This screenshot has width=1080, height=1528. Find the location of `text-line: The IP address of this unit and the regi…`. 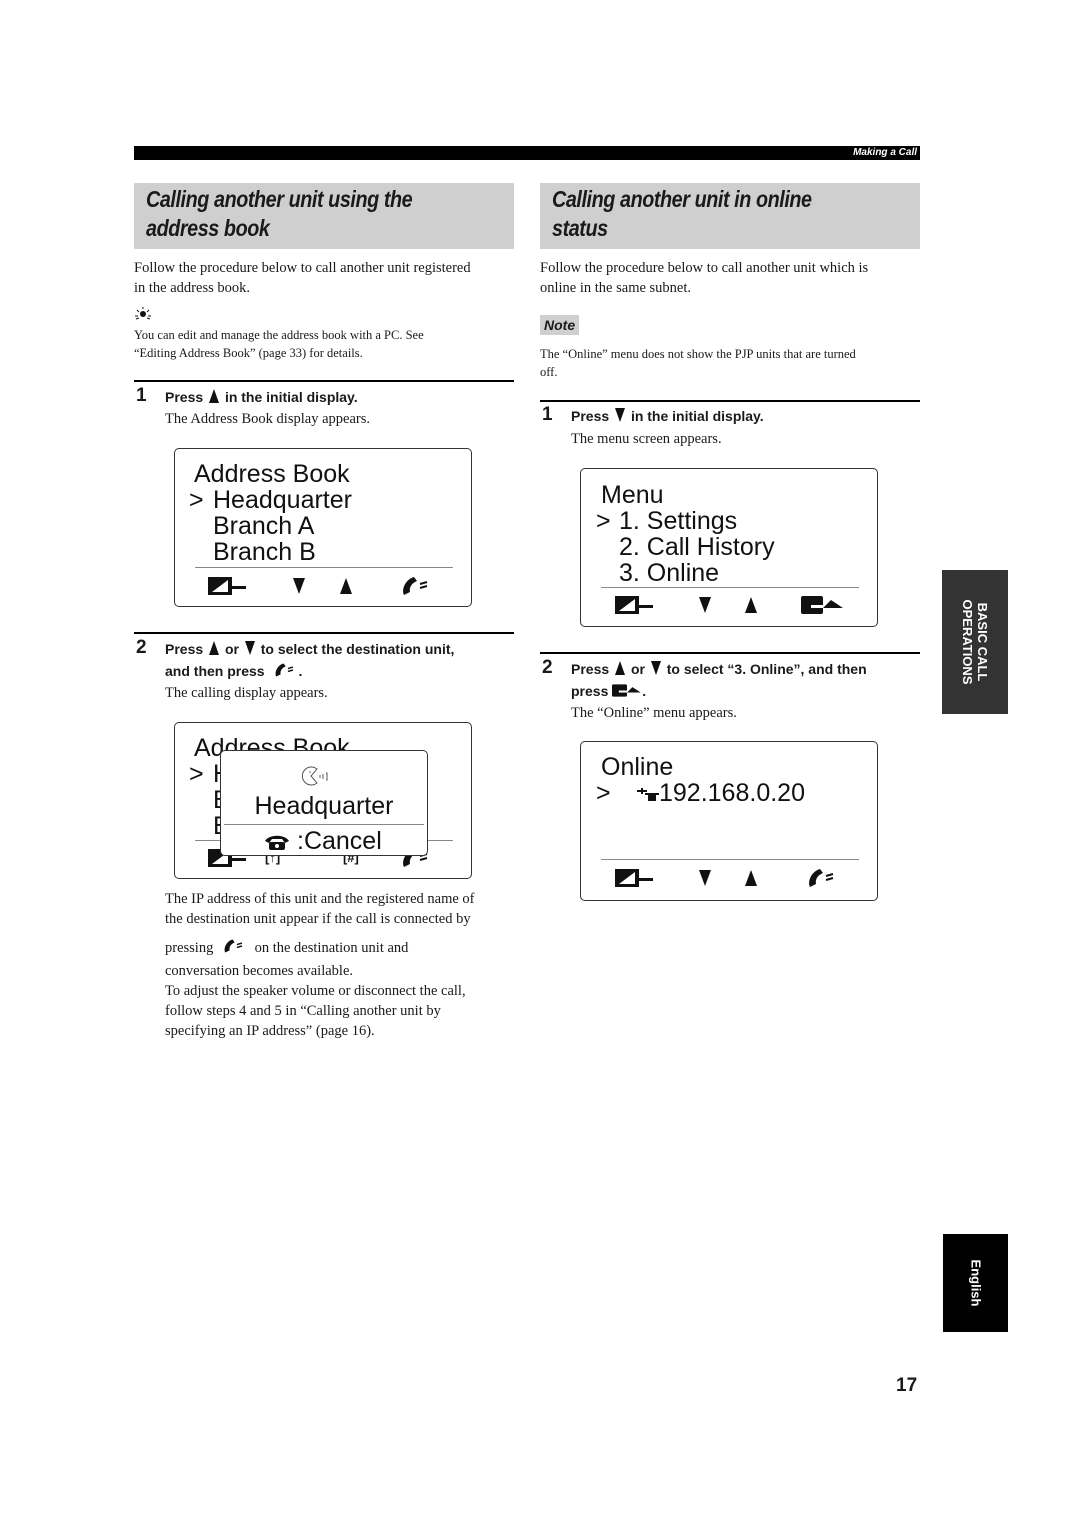

text-line: The IP address of this unit and the regi… is located at coordinates (320, 899).